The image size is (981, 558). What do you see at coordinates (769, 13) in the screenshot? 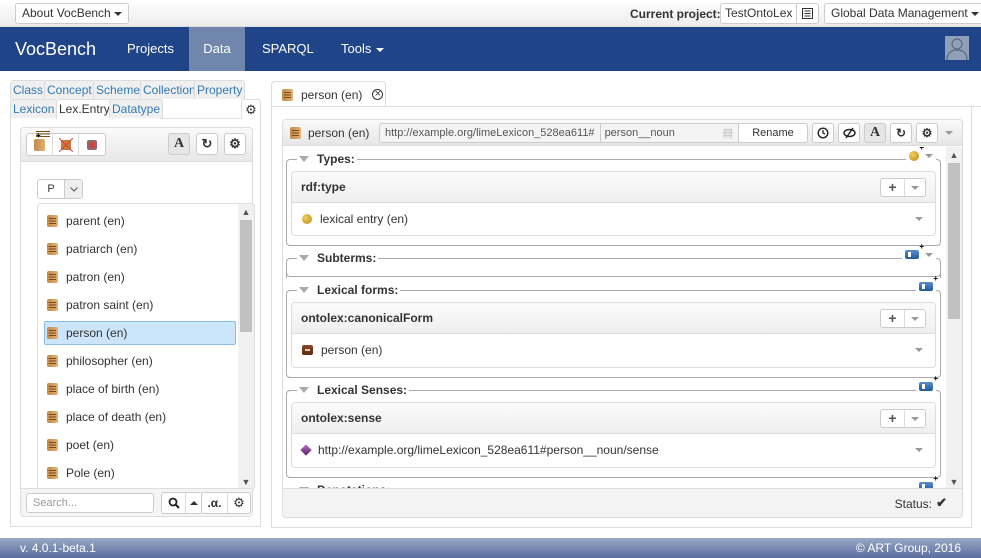
I see `current-project-box: TestOntoLex` at bounding box center [769, 13].